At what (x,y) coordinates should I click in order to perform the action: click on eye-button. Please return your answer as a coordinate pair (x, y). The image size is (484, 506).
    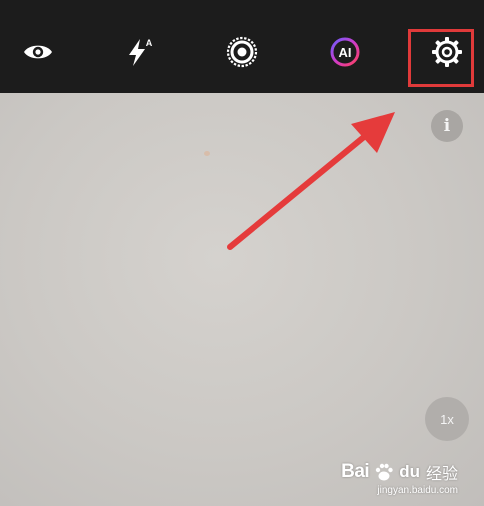
    Looking at the image, I should click on (38, 52).